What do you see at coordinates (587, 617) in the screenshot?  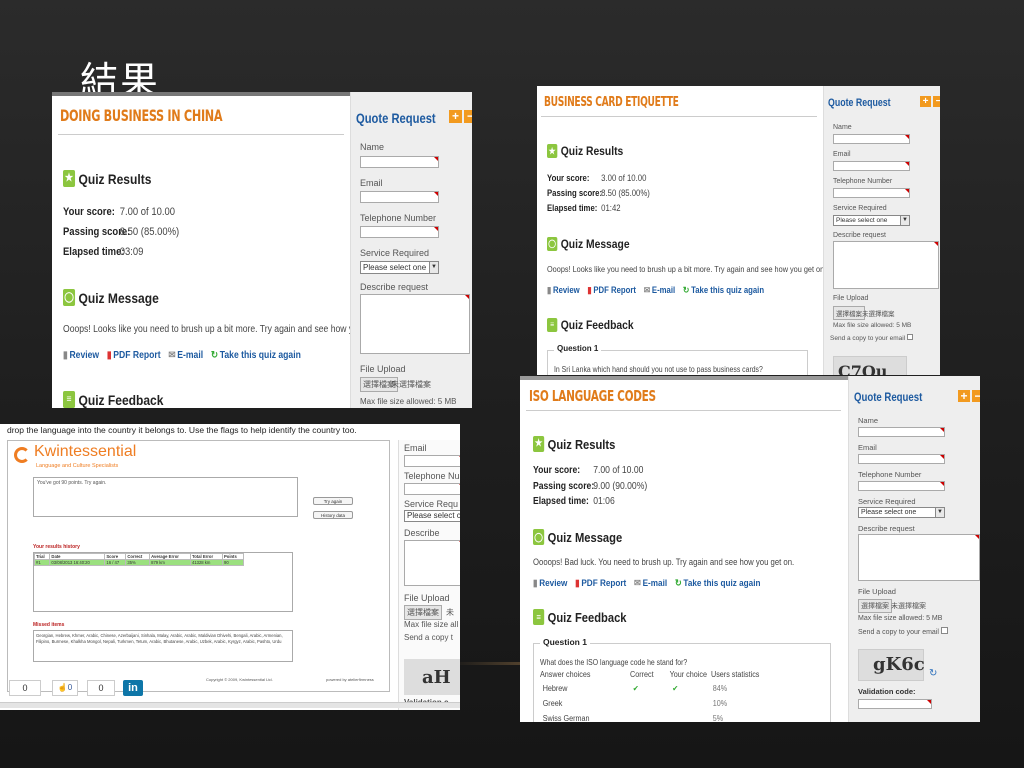 I see `quiz-feedback-label: Quiz Feedback` at bounding box center [587, 617].